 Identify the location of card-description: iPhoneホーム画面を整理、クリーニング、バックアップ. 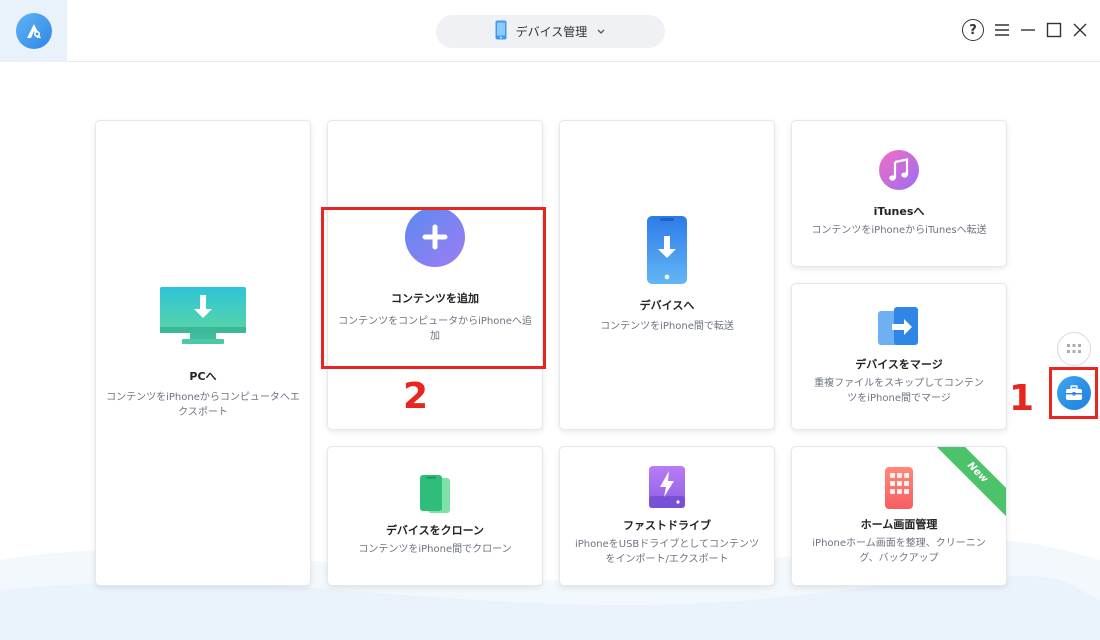
(899, 550).